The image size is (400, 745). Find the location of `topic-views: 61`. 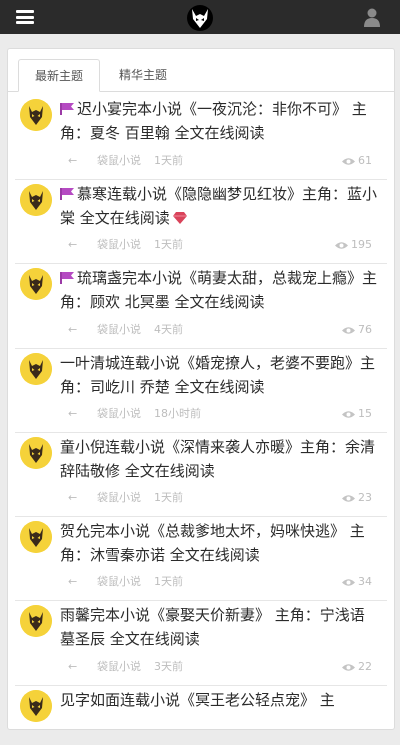

topic-views: 61 is located at coordinates (357, 161).